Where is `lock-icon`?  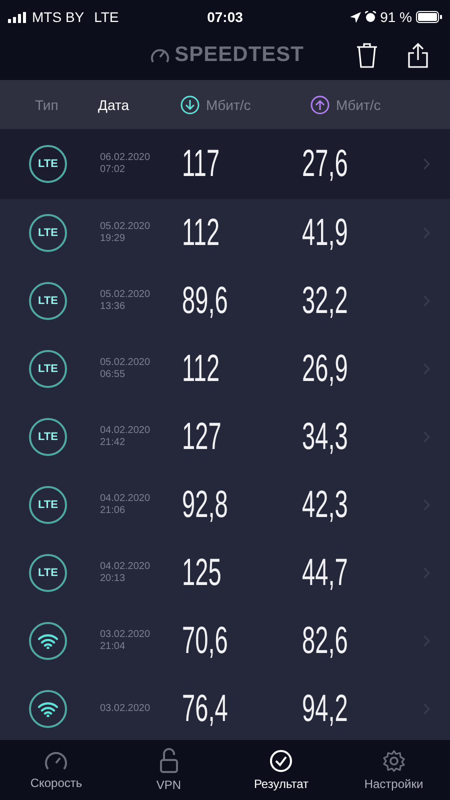 lock-icon is located at coordinates (168, 761).